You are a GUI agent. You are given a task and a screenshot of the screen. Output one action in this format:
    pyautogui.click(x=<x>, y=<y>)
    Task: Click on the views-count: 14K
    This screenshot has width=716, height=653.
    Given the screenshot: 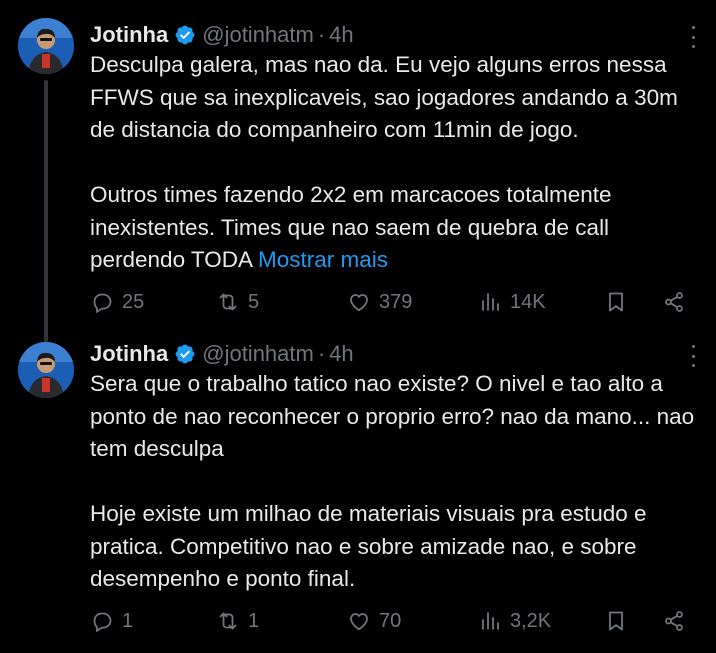 What is the action you would take?
    pyautogui.click(x=528, y=301)
    